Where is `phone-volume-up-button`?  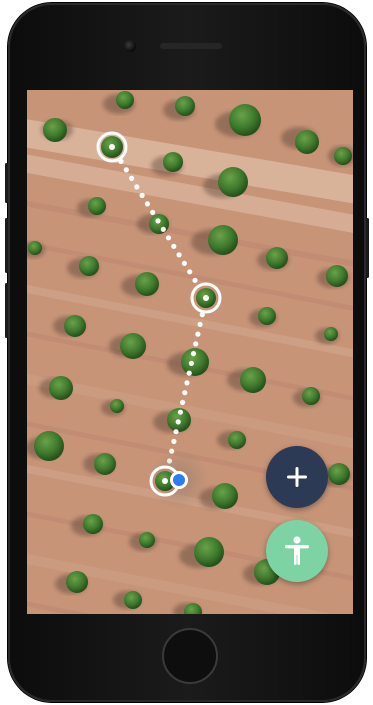
phone-volume-up-button is located at coordinates (6, 245).